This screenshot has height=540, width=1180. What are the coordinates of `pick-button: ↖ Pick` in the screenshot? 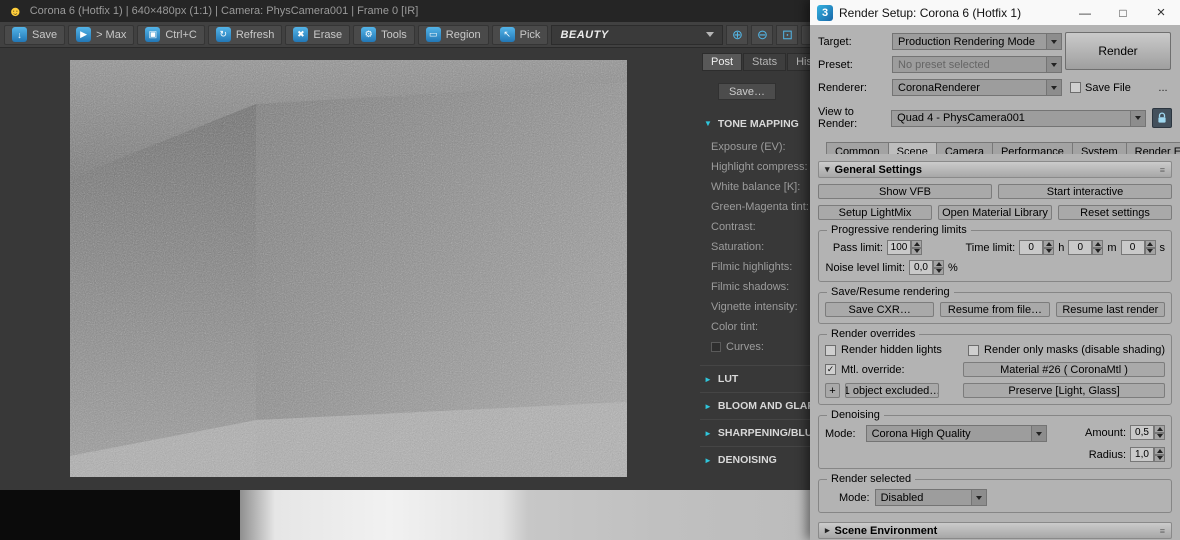 It's located at (520, 34).